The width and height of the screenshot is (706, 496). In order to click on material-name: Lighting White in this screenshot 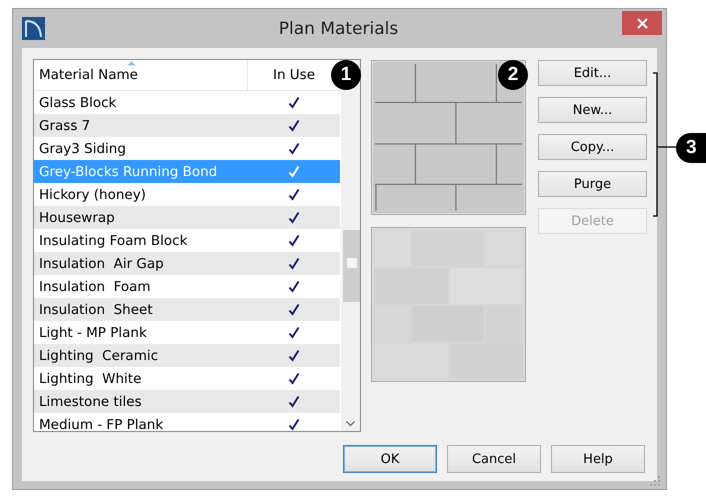, I will do `click(141, 378)`.